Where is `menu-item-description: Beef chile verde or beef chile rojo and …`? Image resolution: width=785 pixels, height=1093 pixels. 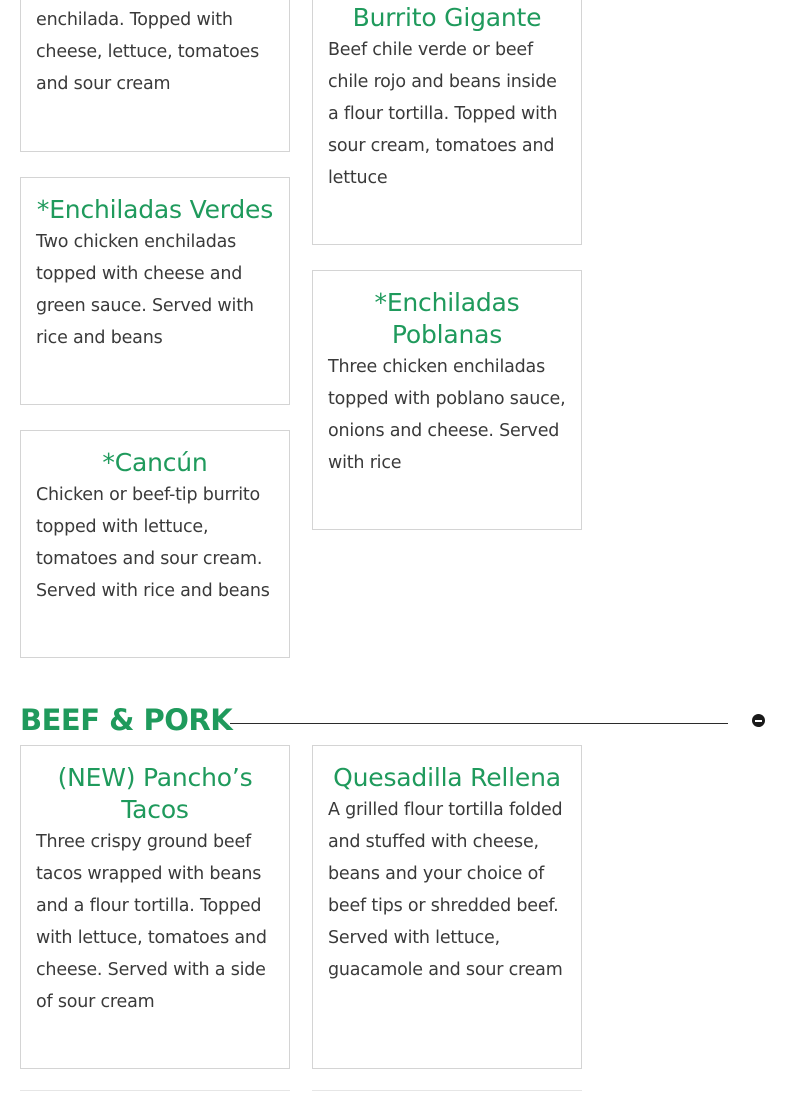
menu-item-description: Beef chile verde or beef chile rojo and … is located at coordinates (443, 114).